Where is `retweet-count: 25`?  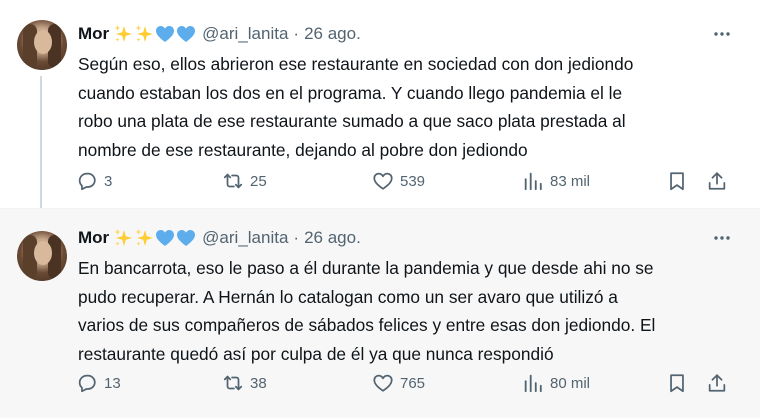 retweet-count: 25 is located at coordinates (258, 181).